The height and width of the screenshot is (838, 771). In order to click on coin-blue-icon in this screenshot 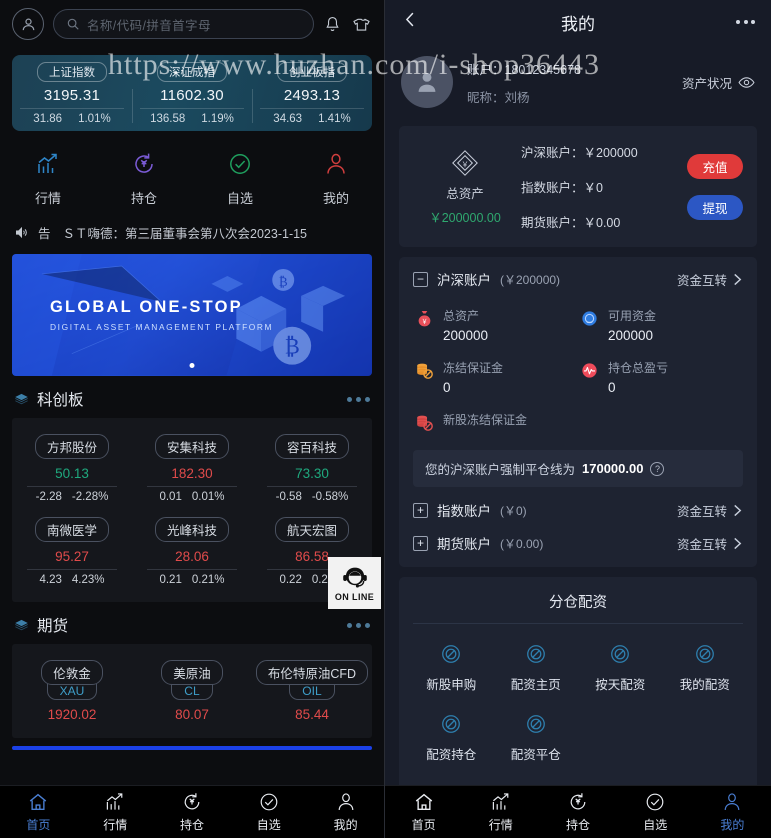, I will do `click(589, 318)`.